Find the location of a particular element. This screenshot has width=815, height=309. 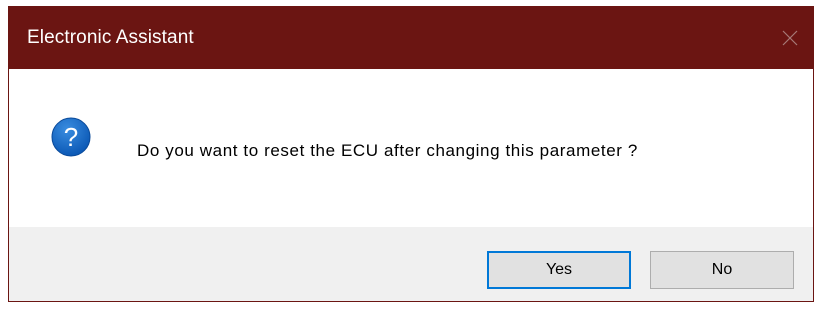

no-button: No is located at coordinates (722, 270).